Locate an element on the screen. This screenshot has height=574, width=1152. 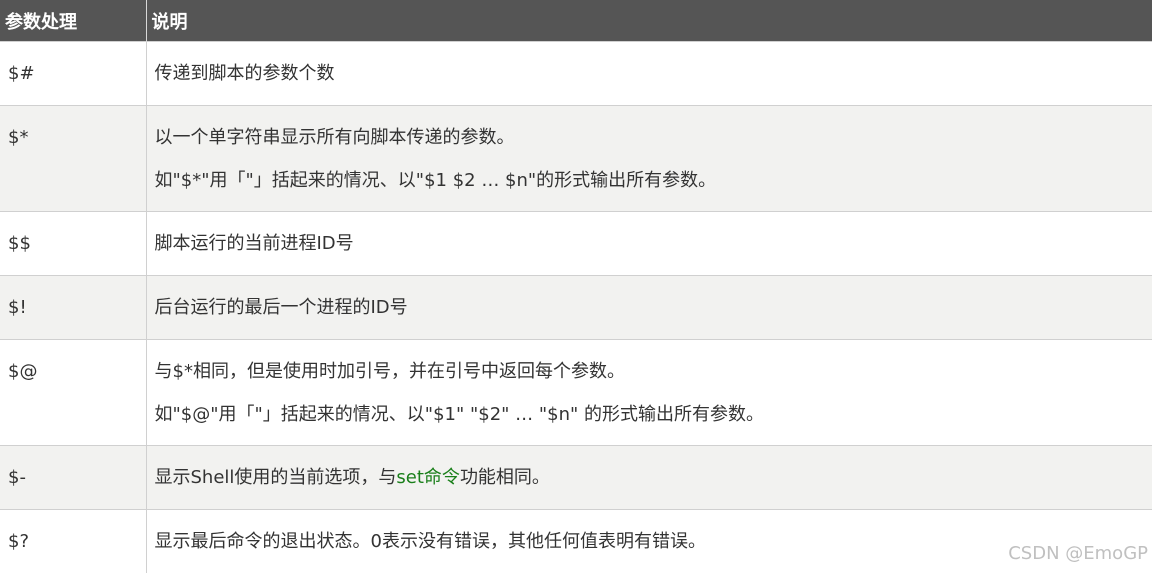
desc-line-1: 以一个单字符串显示所有向脚本传递的参数。 is located at coordinates (334, 137).